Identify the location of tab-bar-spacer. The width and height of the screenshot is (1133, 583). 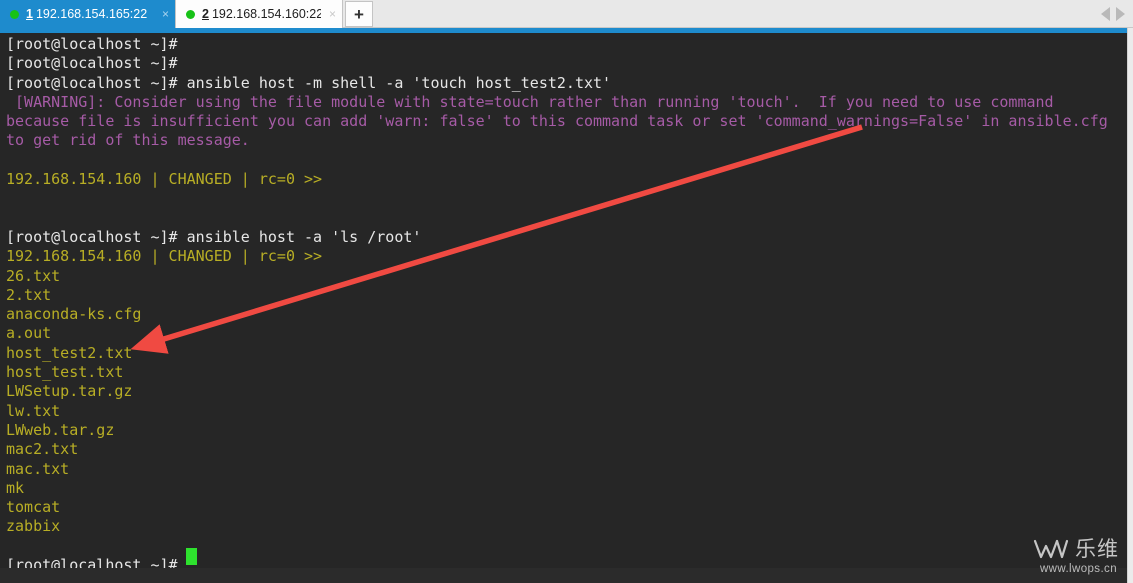
(737, 13).